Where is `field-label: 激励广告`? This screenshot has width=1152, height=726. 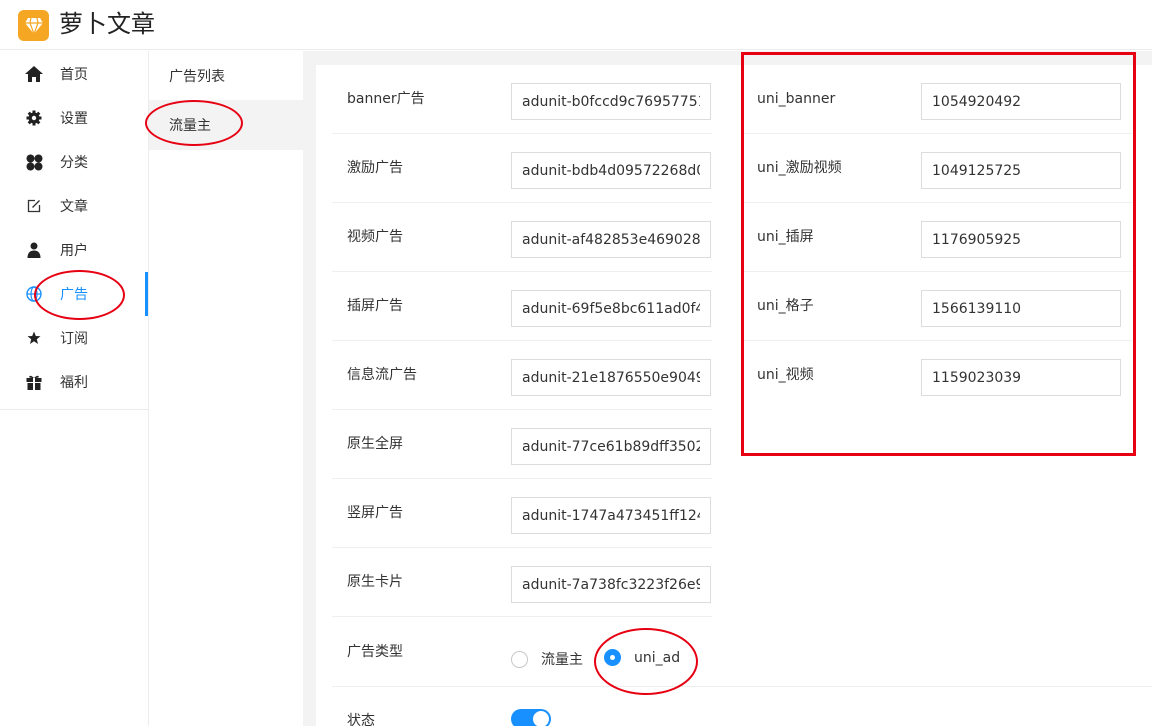
field-label: 激励广告 is located at coordinates (375, 168).